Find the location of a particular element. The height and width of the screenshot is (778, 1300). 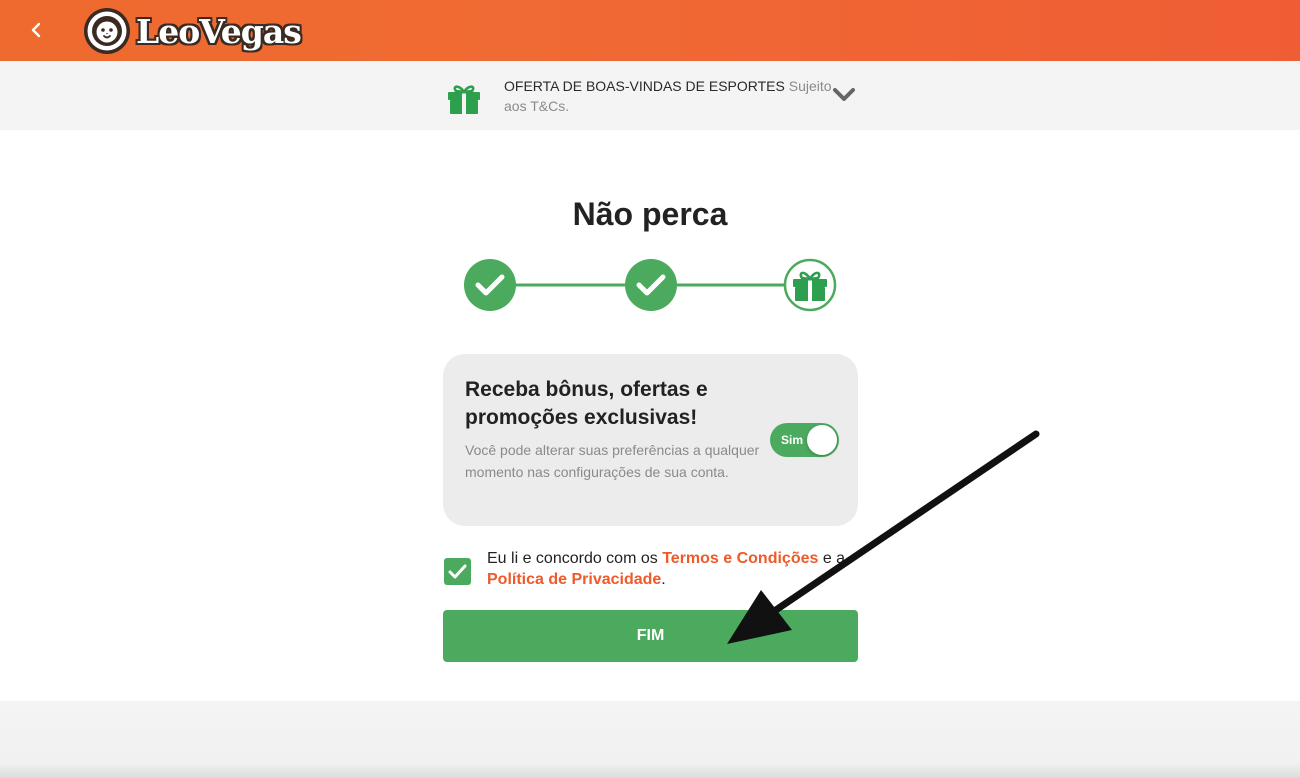

leovegas-logo: LeoVegas is located at coordinates (192, 31).